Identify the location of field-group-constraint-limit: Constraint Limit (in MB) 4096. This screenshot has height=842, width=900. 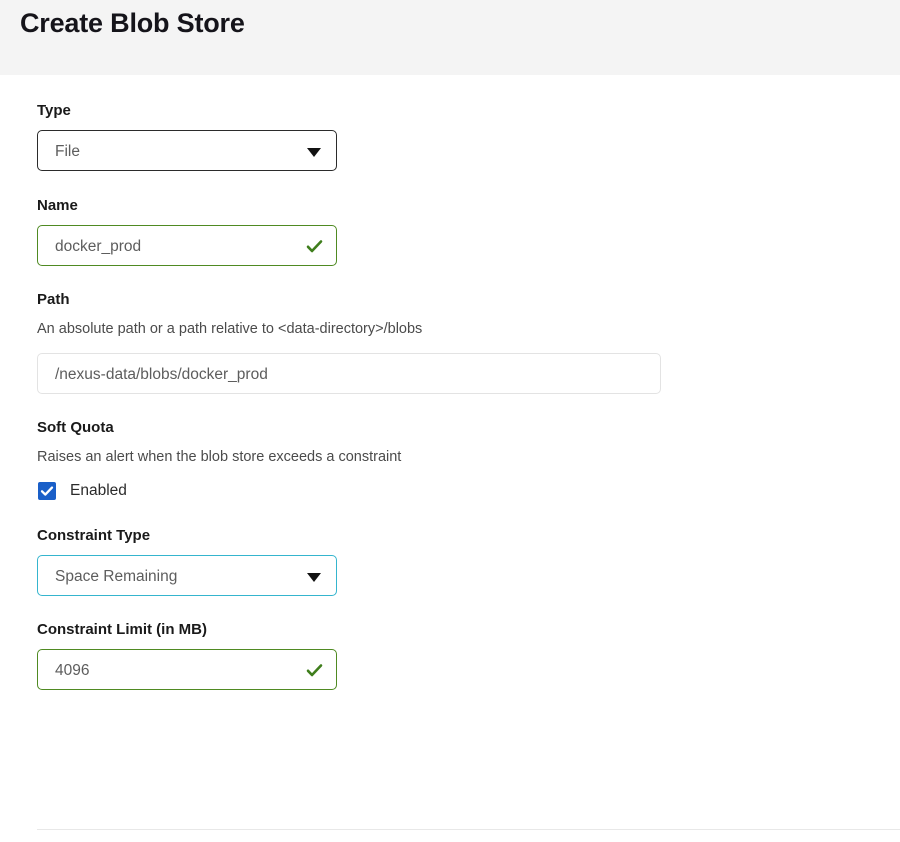
(468, 655).